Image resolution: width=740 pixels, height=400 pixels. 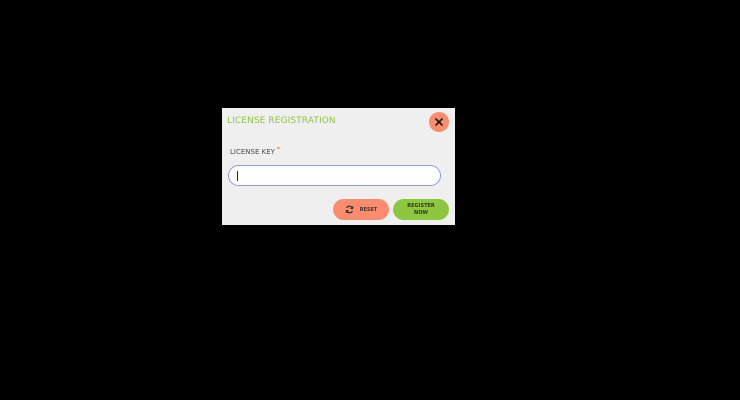 I want to click on refresh-icon, so click(x=349, y=209).